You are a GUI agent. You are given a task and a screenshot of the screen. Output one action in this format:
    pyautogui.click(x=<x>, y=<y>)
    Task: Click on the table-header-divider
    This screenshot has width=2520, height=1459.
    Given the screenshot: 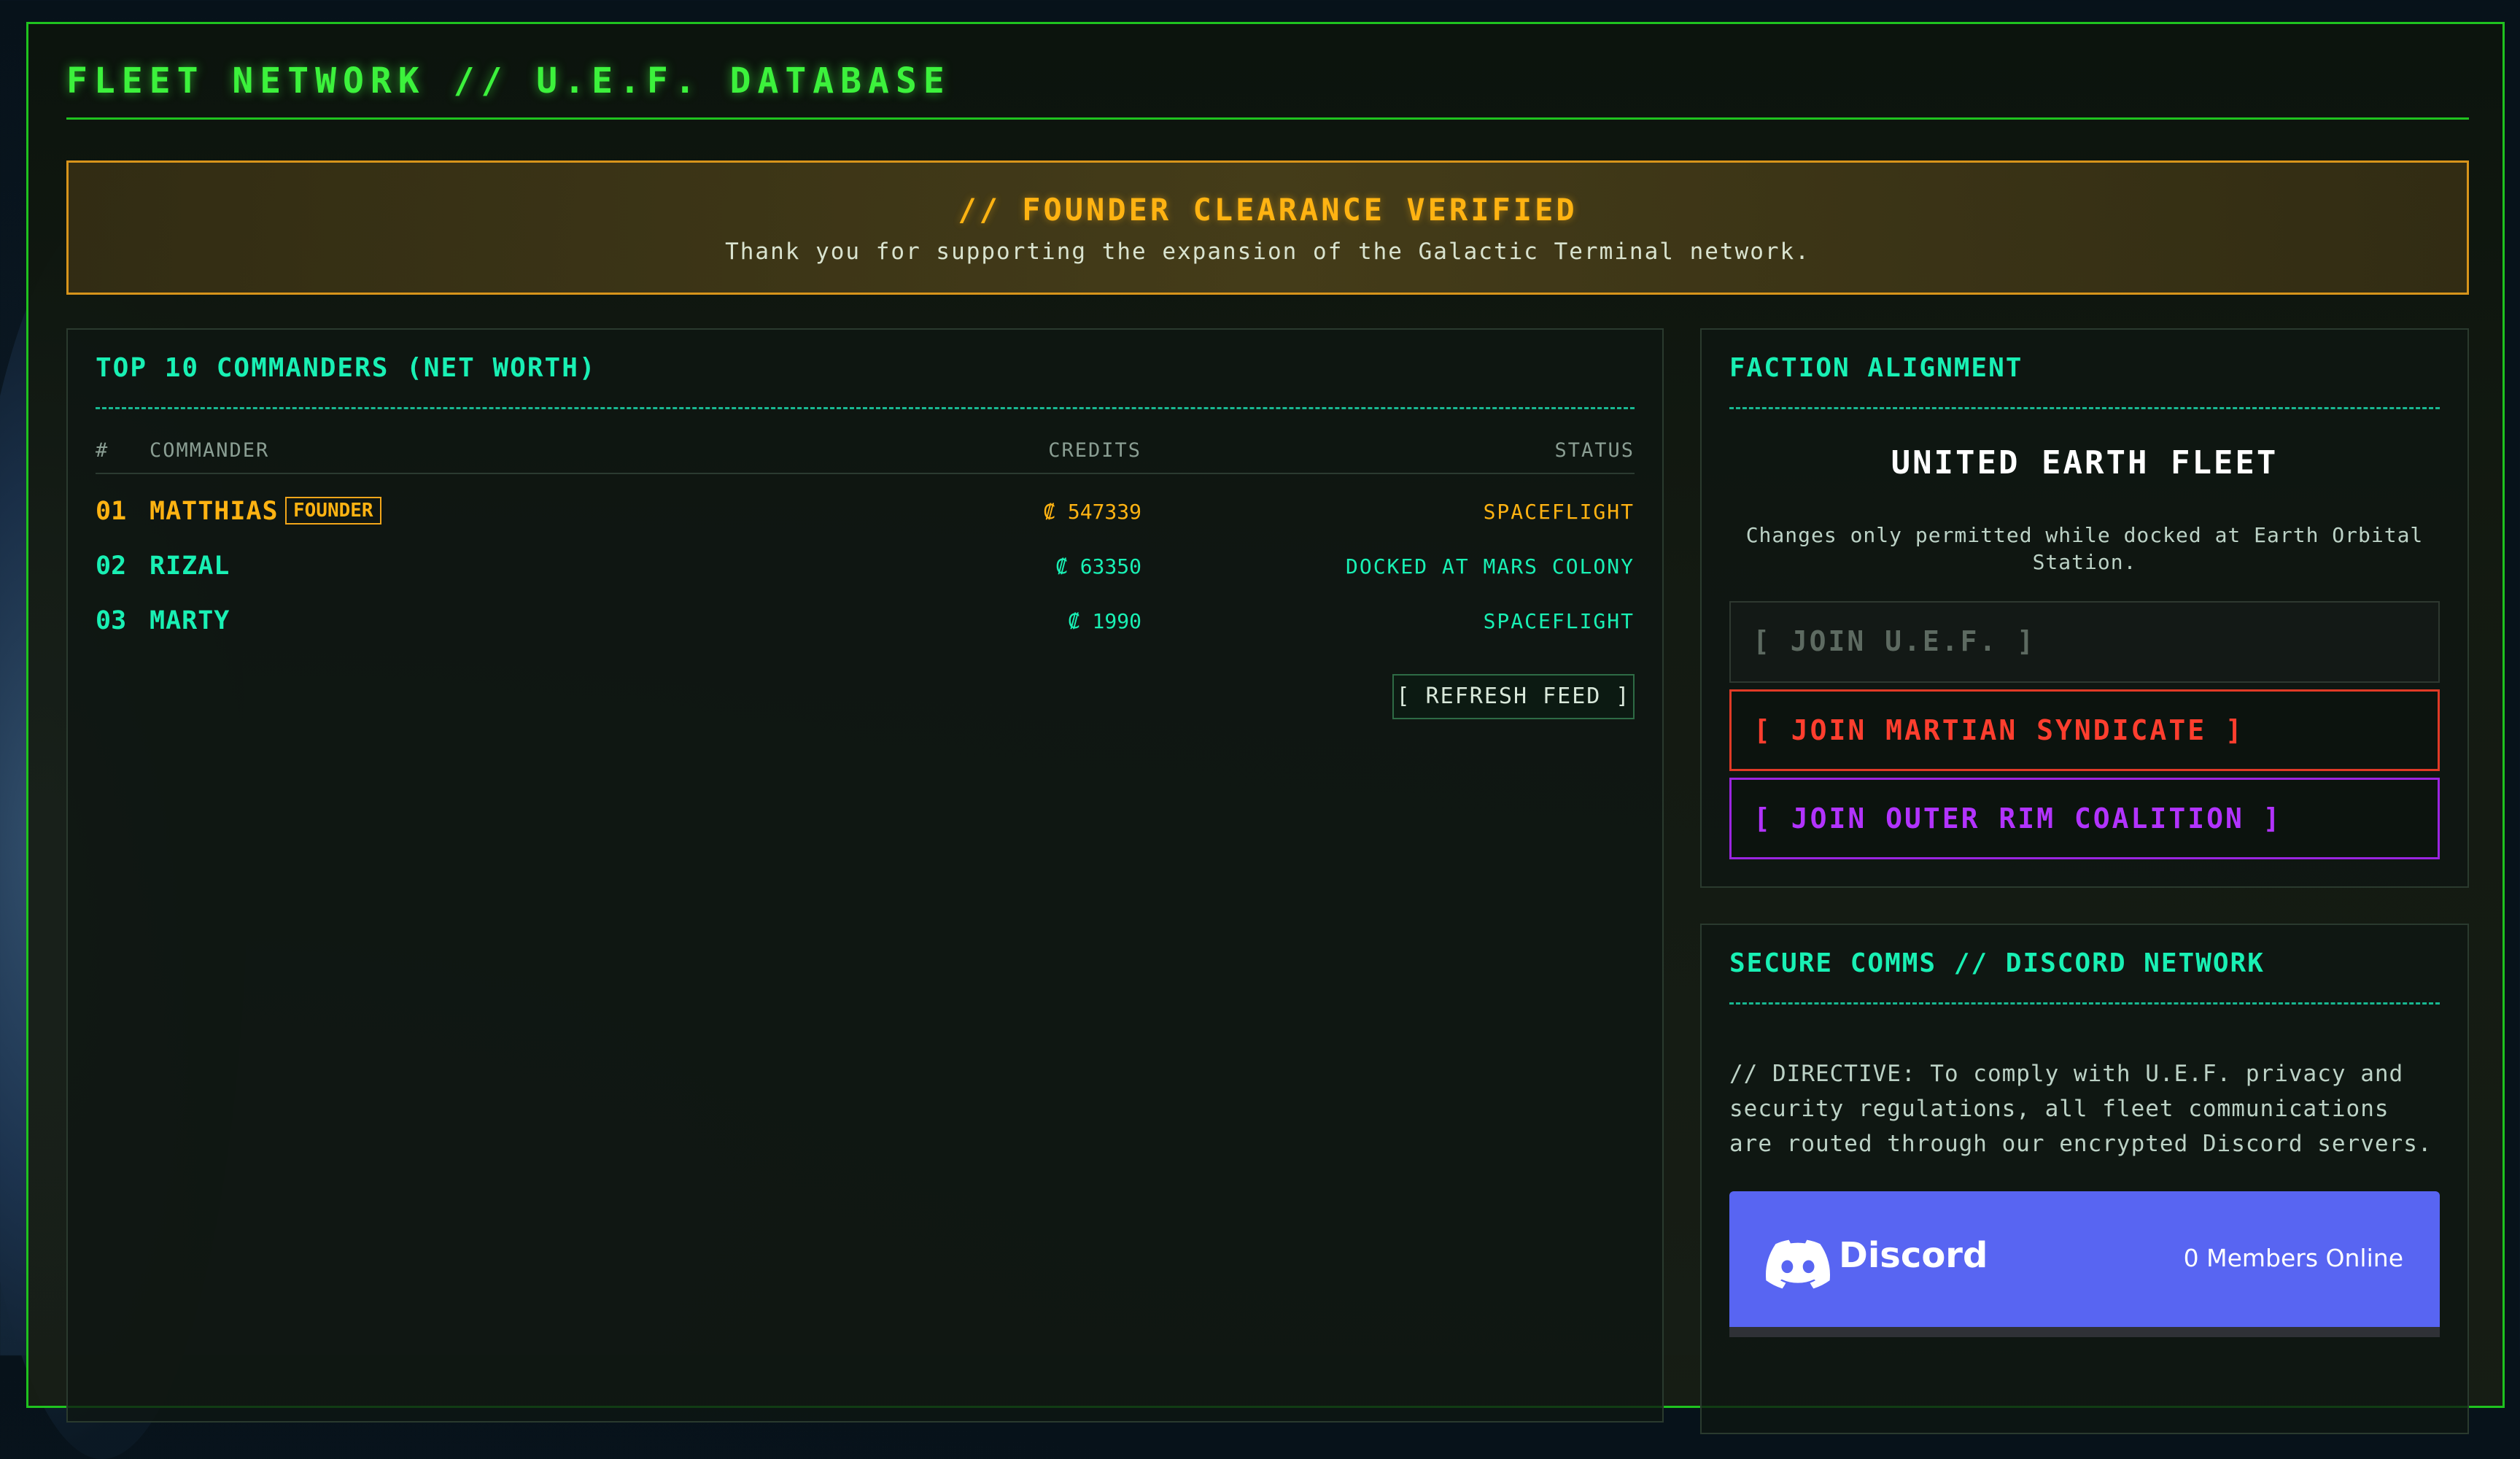 What is the action you would take?
    pyautogui.click(x=865, y=474)
    